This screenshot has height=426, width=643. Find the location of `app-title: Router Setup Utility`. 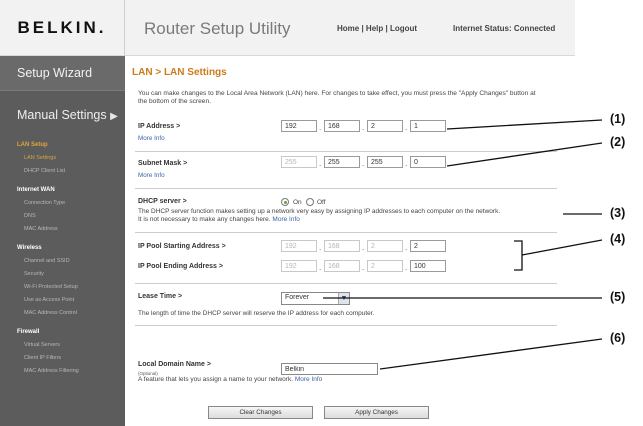

app-title: Router Setup Utility is located at coordinates (217, 28).